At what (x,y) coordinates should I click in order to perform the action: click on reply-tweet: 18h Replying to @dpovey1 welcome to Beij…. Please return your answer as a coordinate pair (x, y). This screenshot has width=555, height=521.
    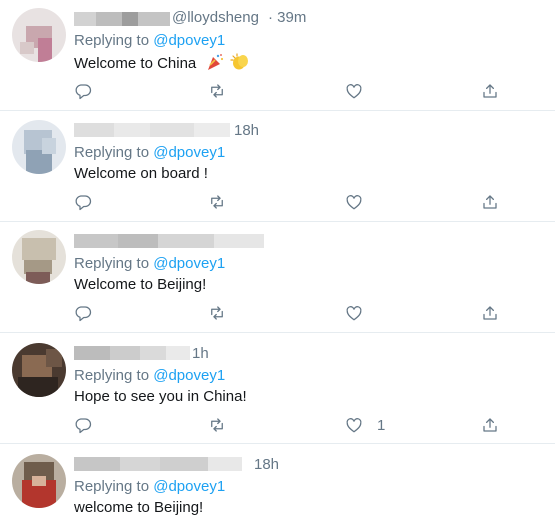
    Looking at the image, I should click on (277, 482).